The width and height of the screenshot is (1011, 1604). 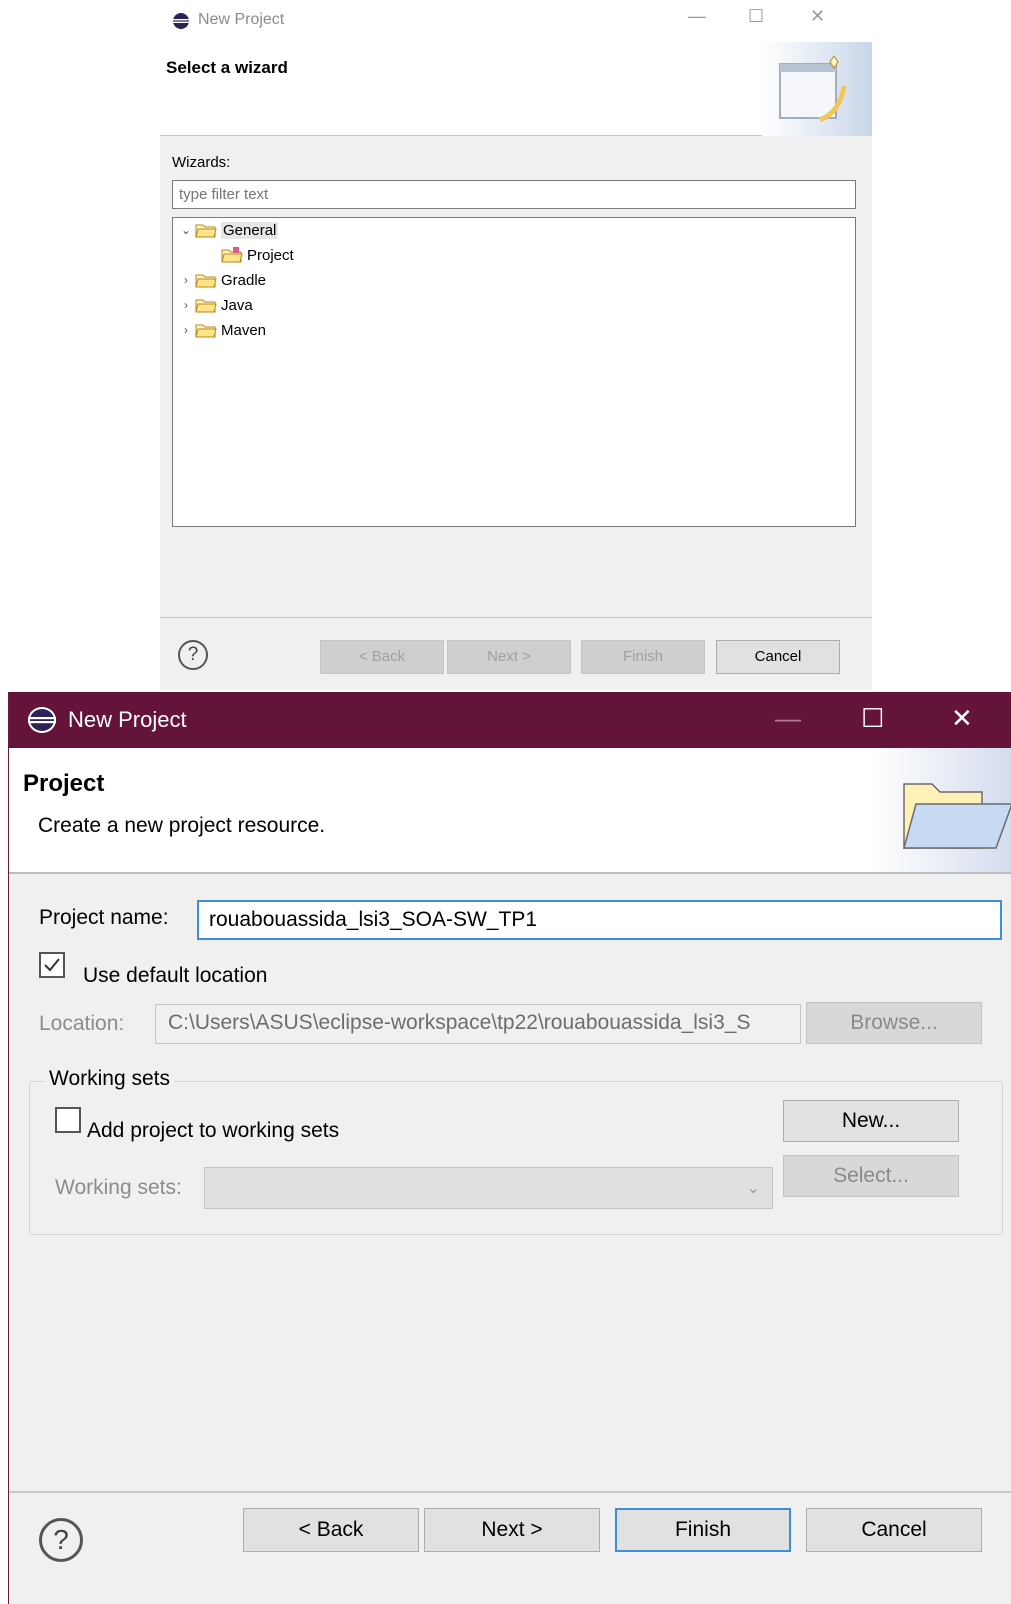 I want to click on tree-item-general: ⌄ General, so click(x=229, y=230).